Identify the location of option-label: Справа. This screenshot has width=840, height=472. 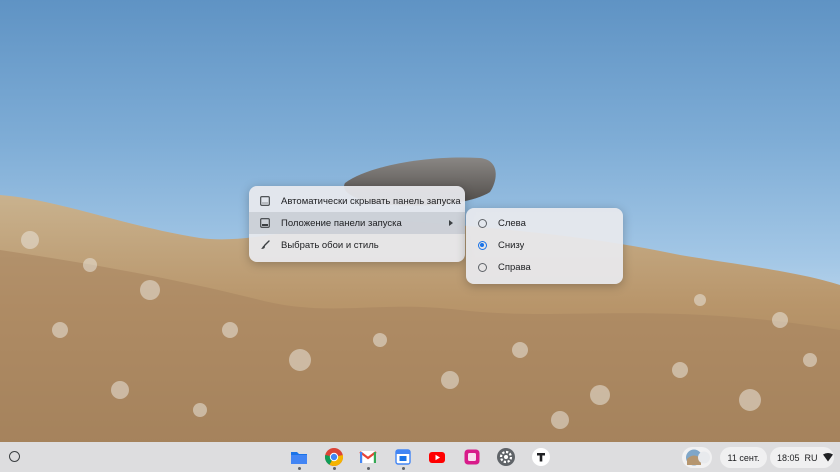
(514, 267).